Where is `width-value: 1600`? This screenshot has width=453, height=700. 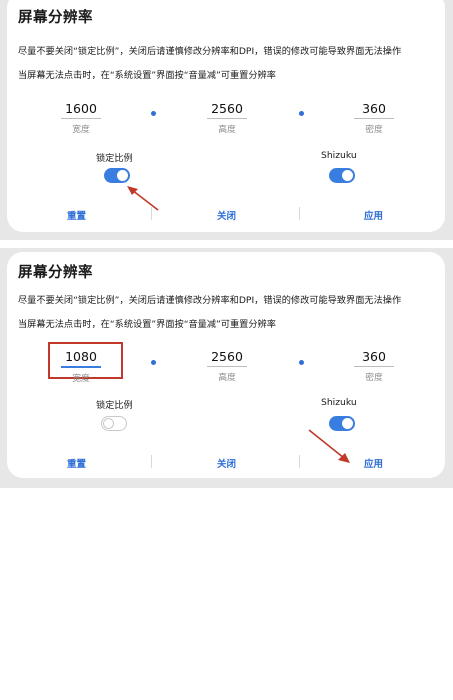 width-value: 1600 is located at coordinates (81, 108).